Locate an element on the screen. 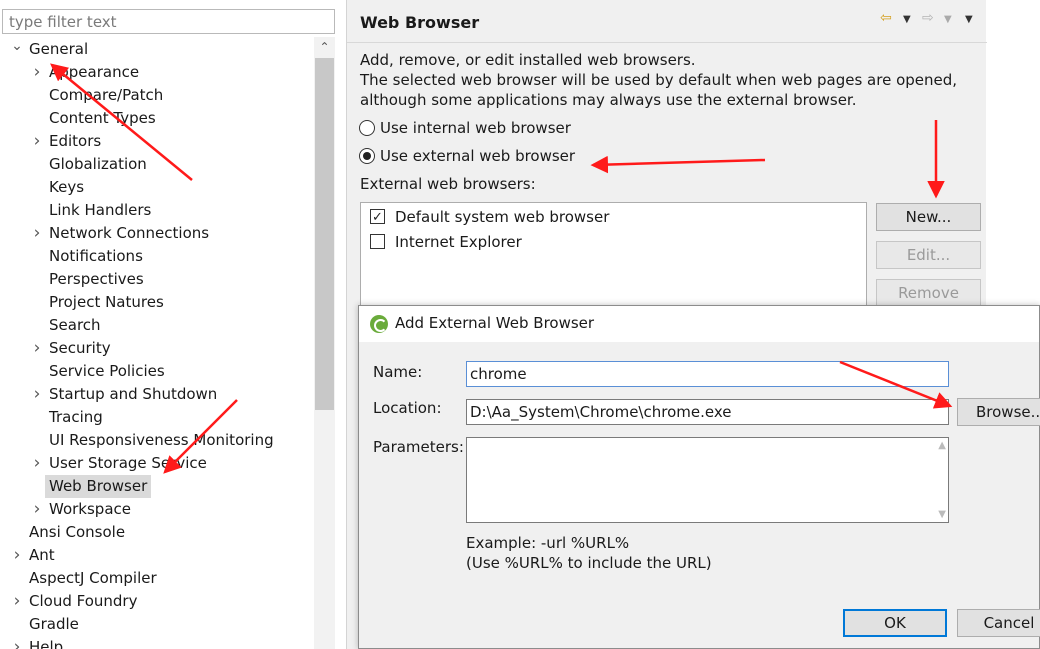  tree-item-label: Perspectives is located at coordinates (96, 279).